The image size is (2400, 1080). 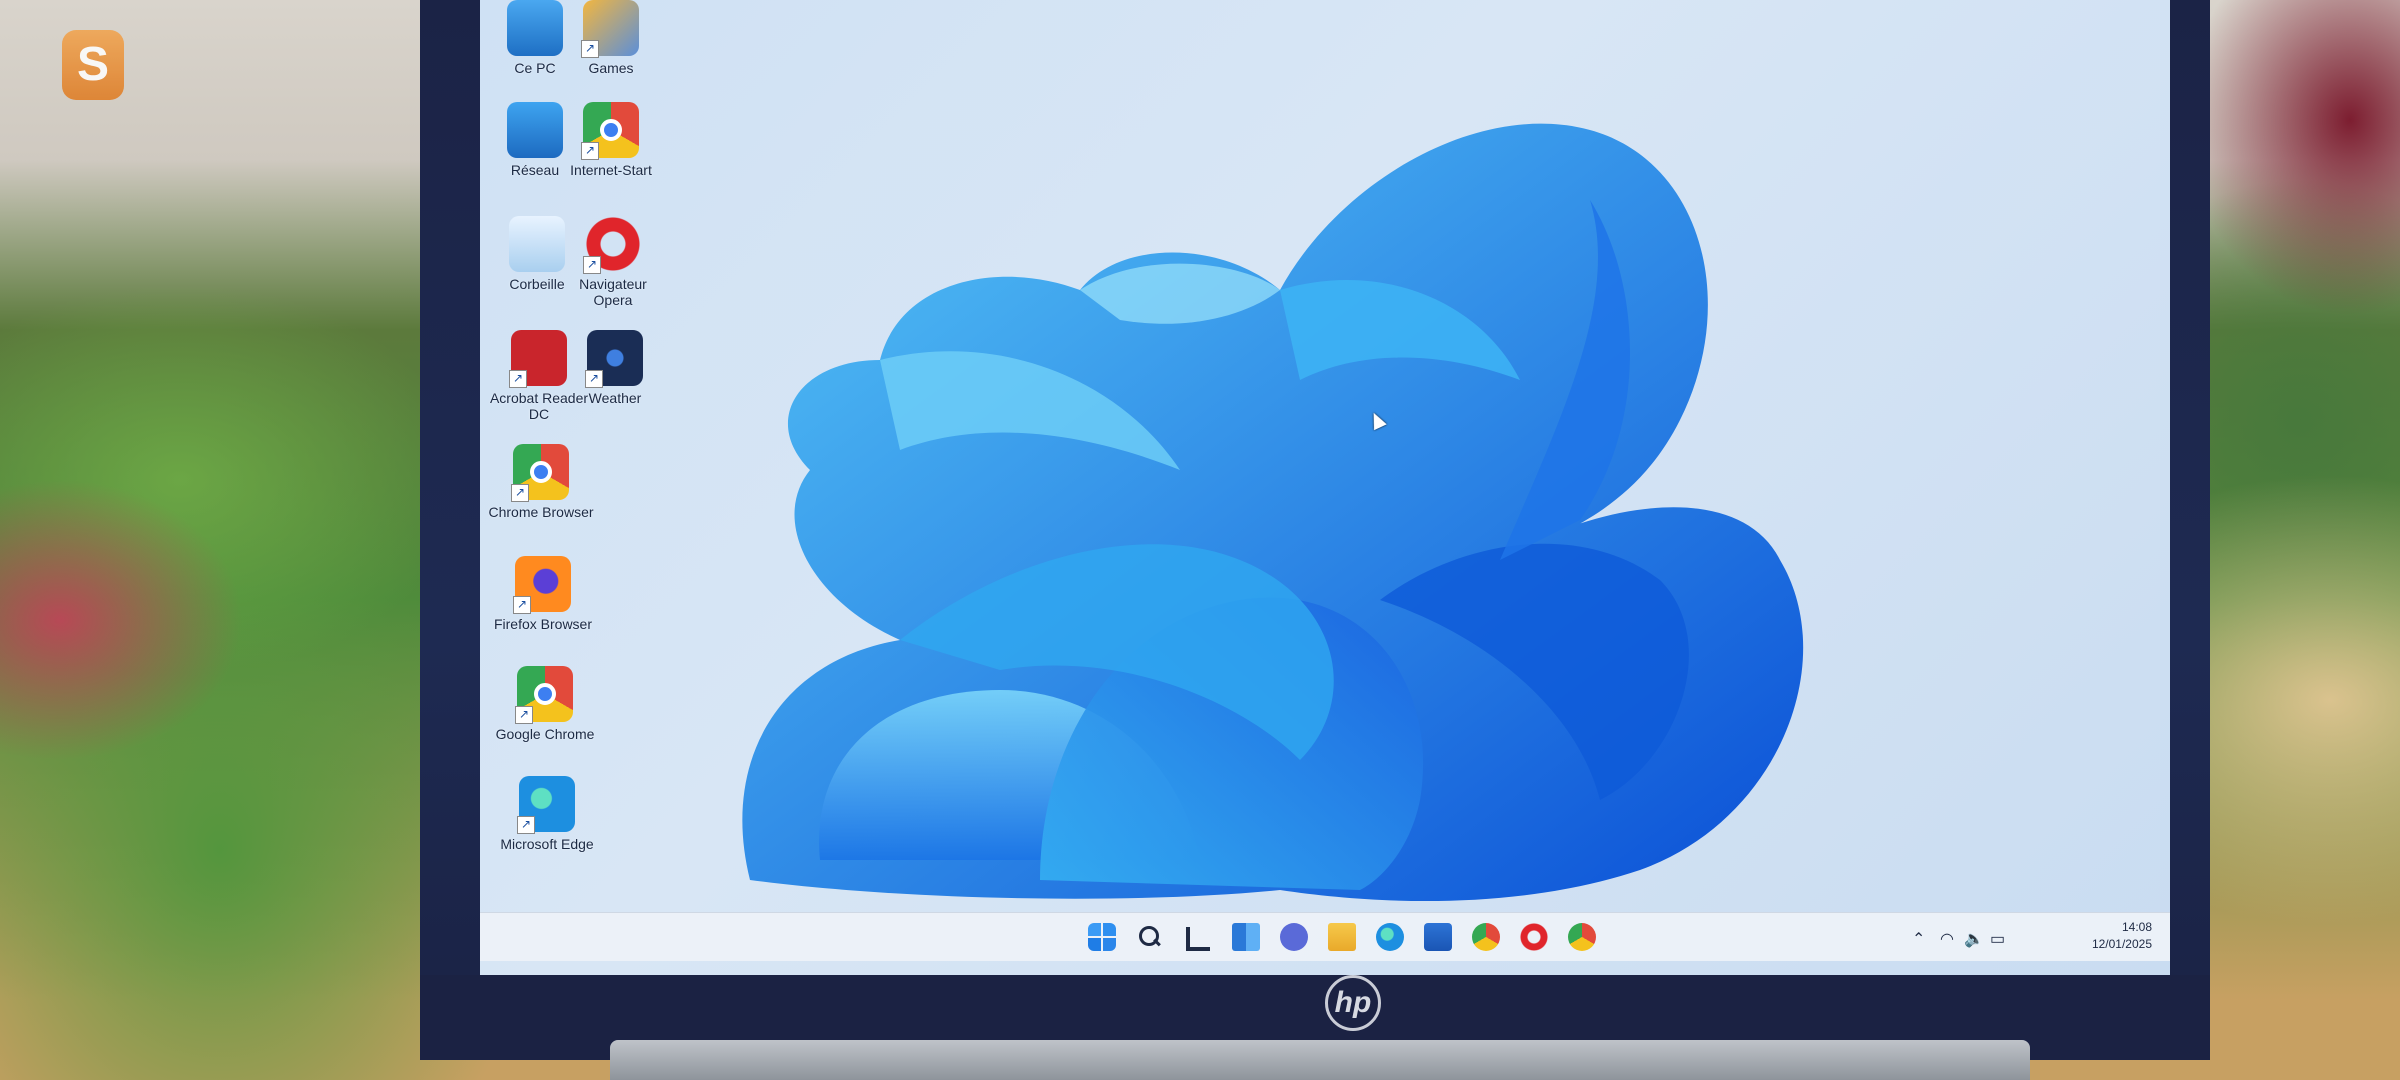 I want to click on widgets-icon, so click(x=1246, y=937).